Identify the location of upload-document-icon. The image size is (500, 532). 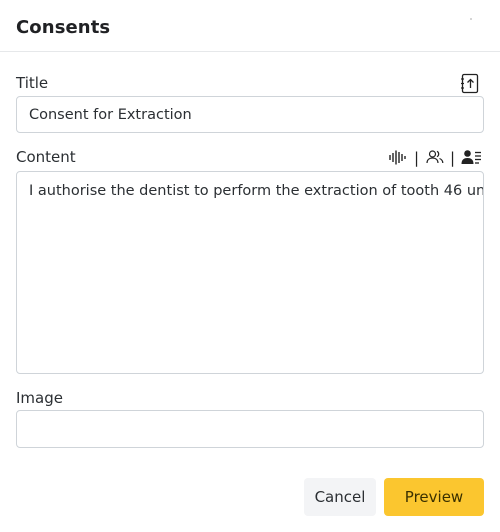
(470, 83).